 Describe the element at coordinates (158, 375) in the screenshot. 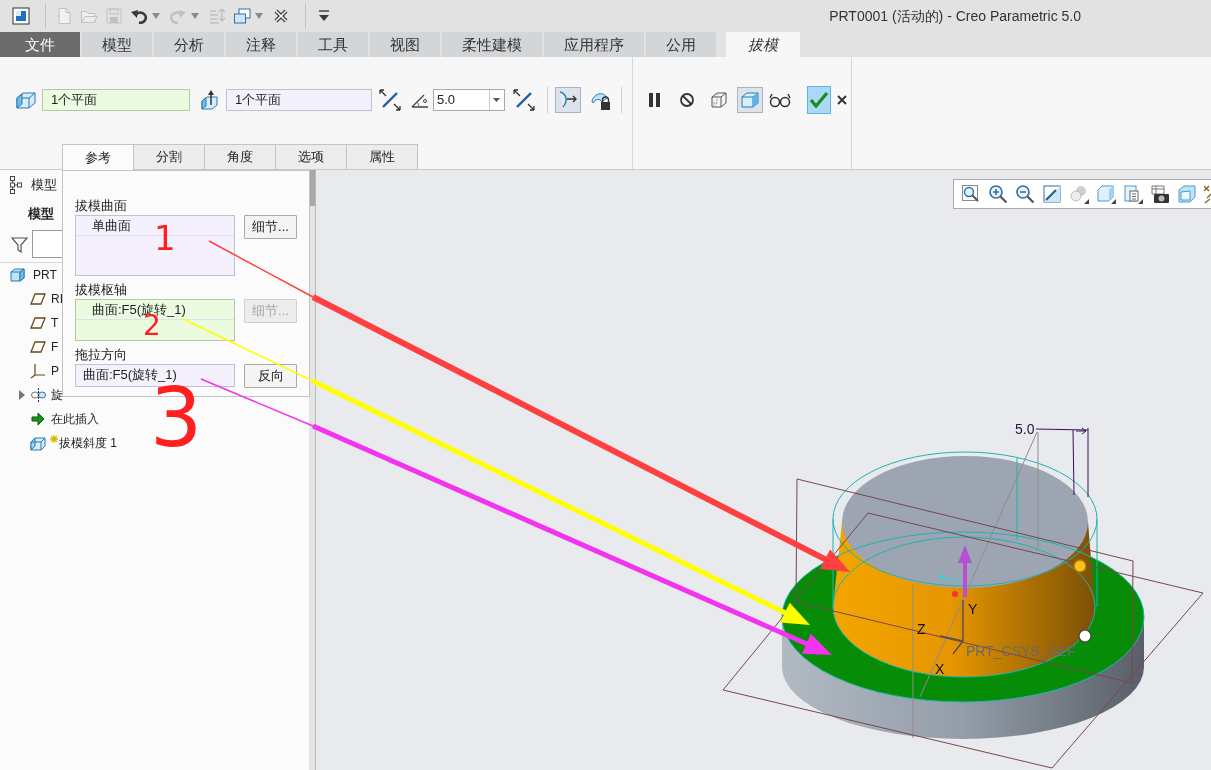

I see `collector-item: 曲面:F5(旋转_1)` at that location.